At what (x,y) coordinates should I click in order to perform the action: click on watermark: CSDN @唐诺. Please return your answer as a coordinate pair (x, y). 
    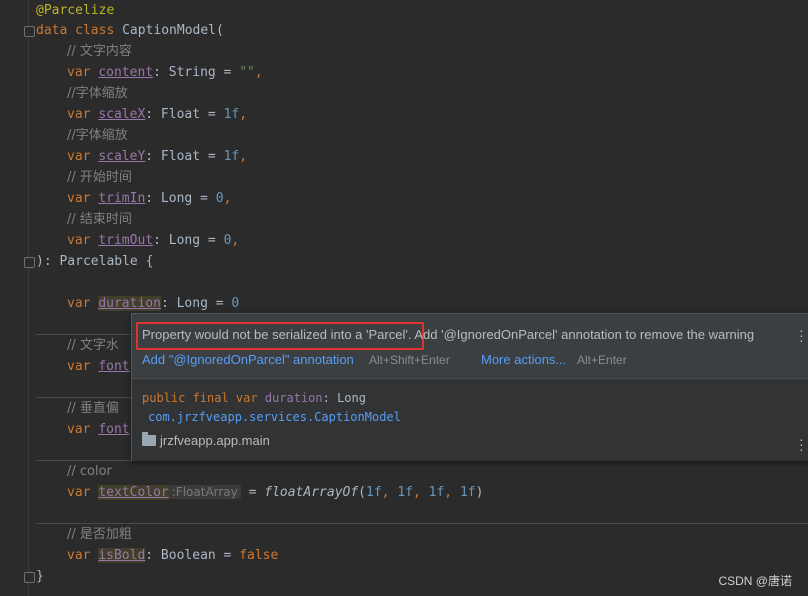
    Looking at the image, I should click on (755, 581).